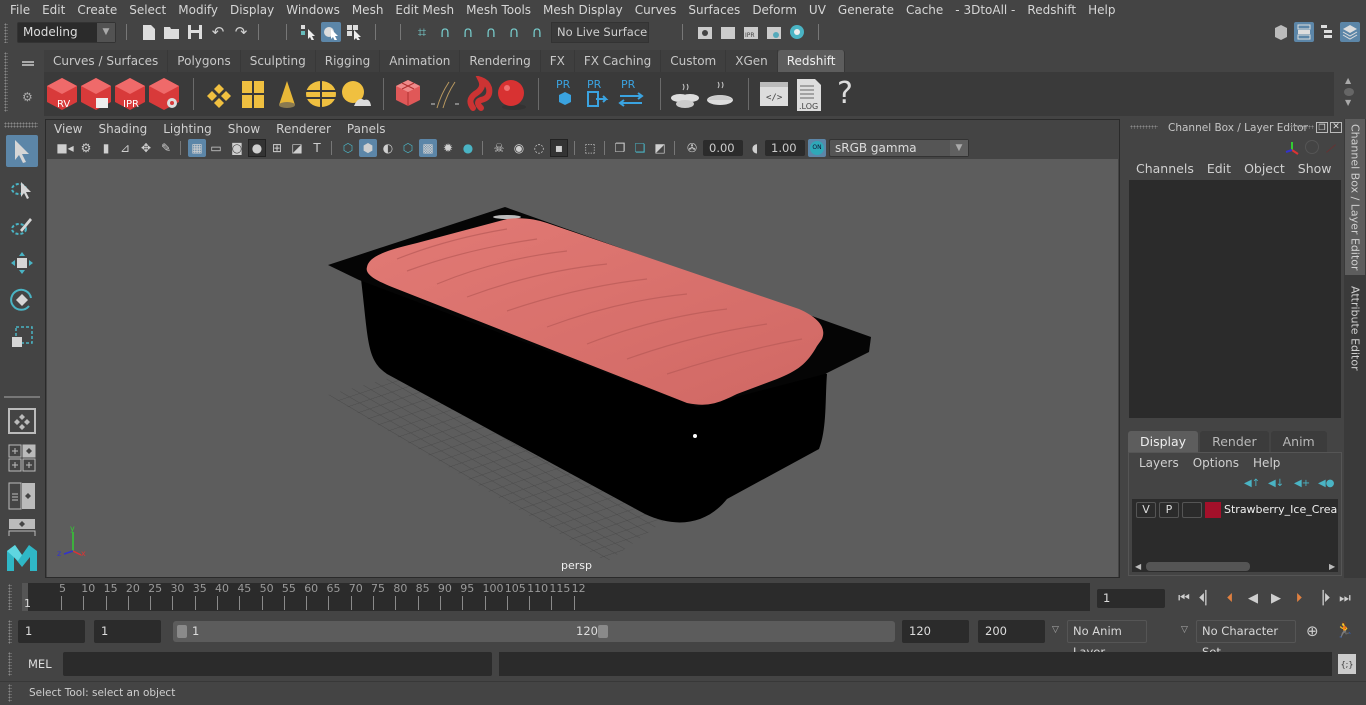  I want to click on menu-file: File, so click(20, 10).